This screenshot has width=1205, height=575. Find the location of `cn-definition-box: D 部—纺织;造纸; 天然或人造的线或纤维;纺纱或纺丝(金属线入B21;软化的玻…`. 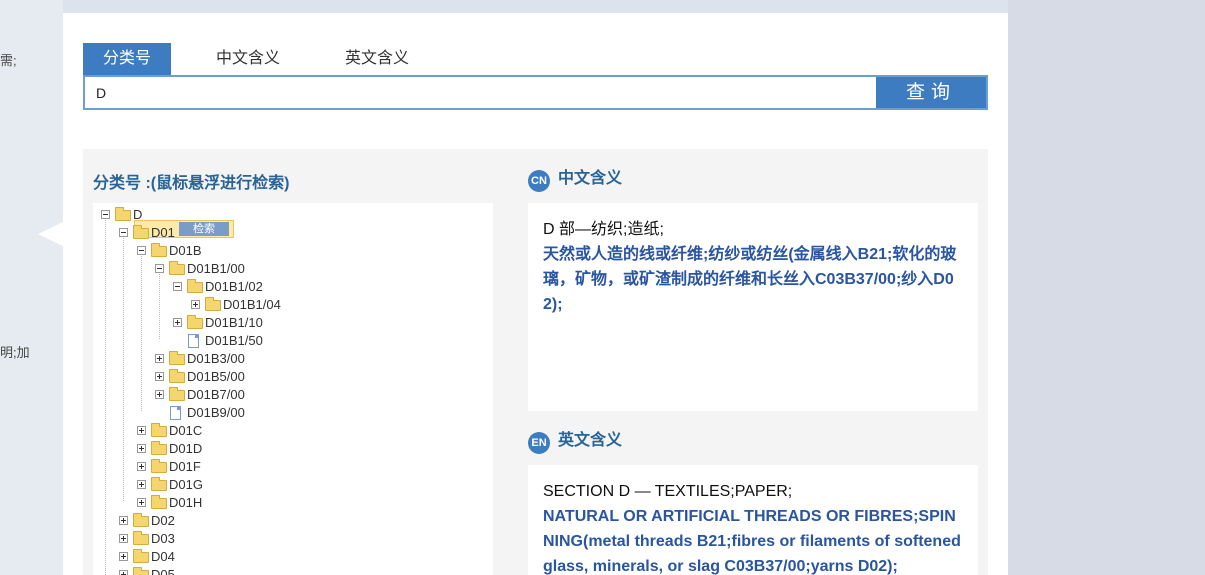

cn-definition-box: D 部—纺织;造纸; 天然或人造的线或纤维;纺纱或纺丝(金属线入B21;软化的玻… is located at coordinates (753, 307).